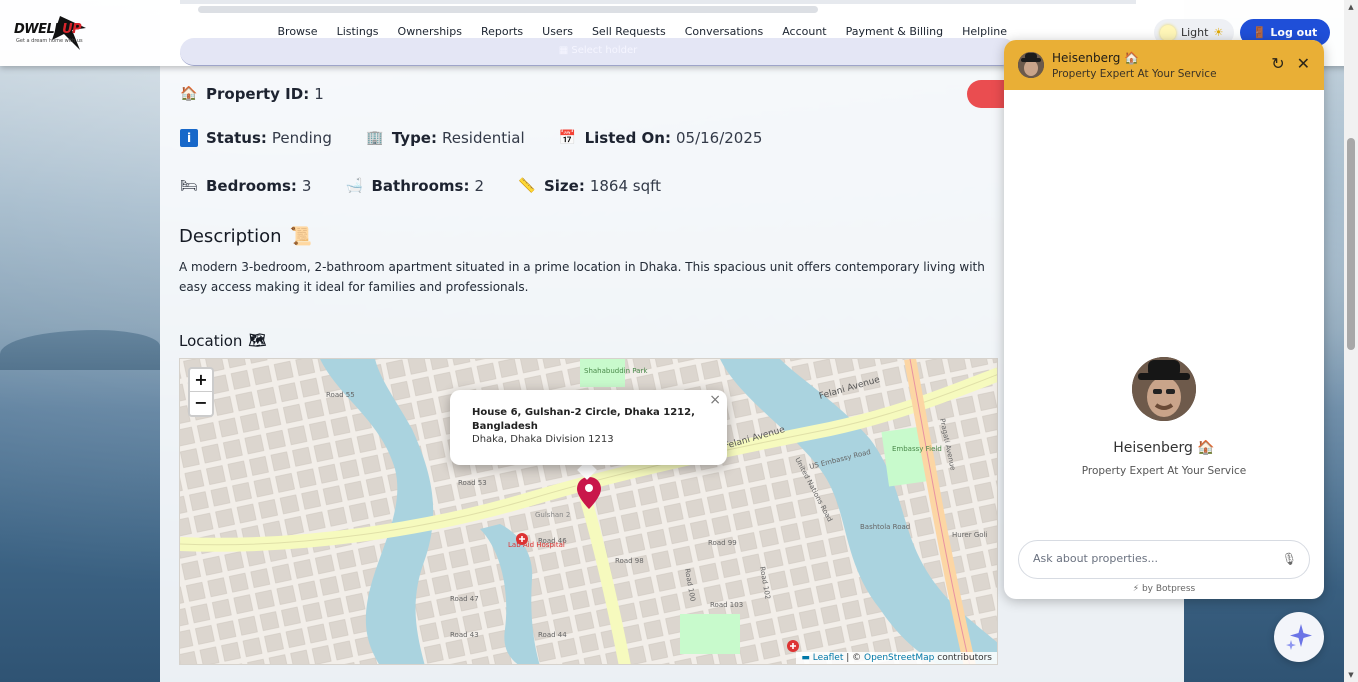  What do you see at coordinates (543, 439) in the screenshot?
I see `popup-city: Dhaka, Dhaka Division 1213` at bounding box center [543, 439].